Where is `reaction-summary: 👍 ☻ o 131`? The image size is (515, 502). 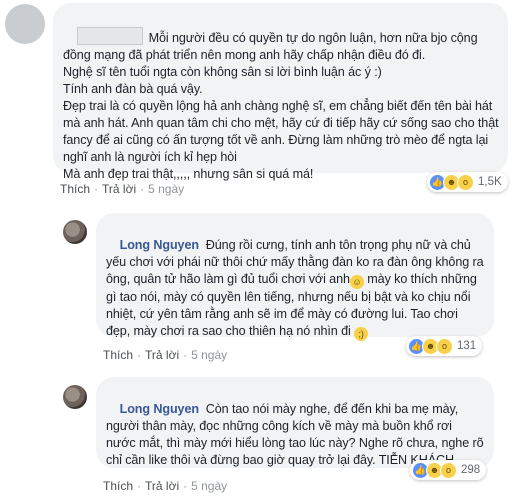 reaction-summary: 👍 ☻ o 131 is located at coordinates (444, 346).